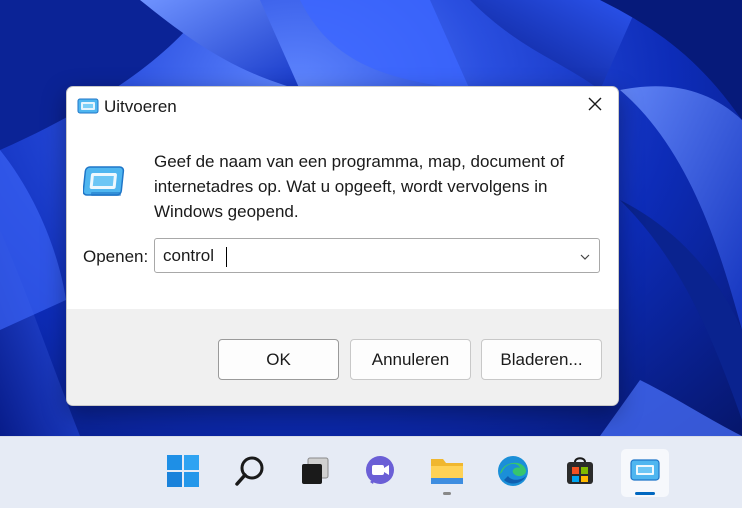  I want to click on taskbar-search, so click(250, 473).